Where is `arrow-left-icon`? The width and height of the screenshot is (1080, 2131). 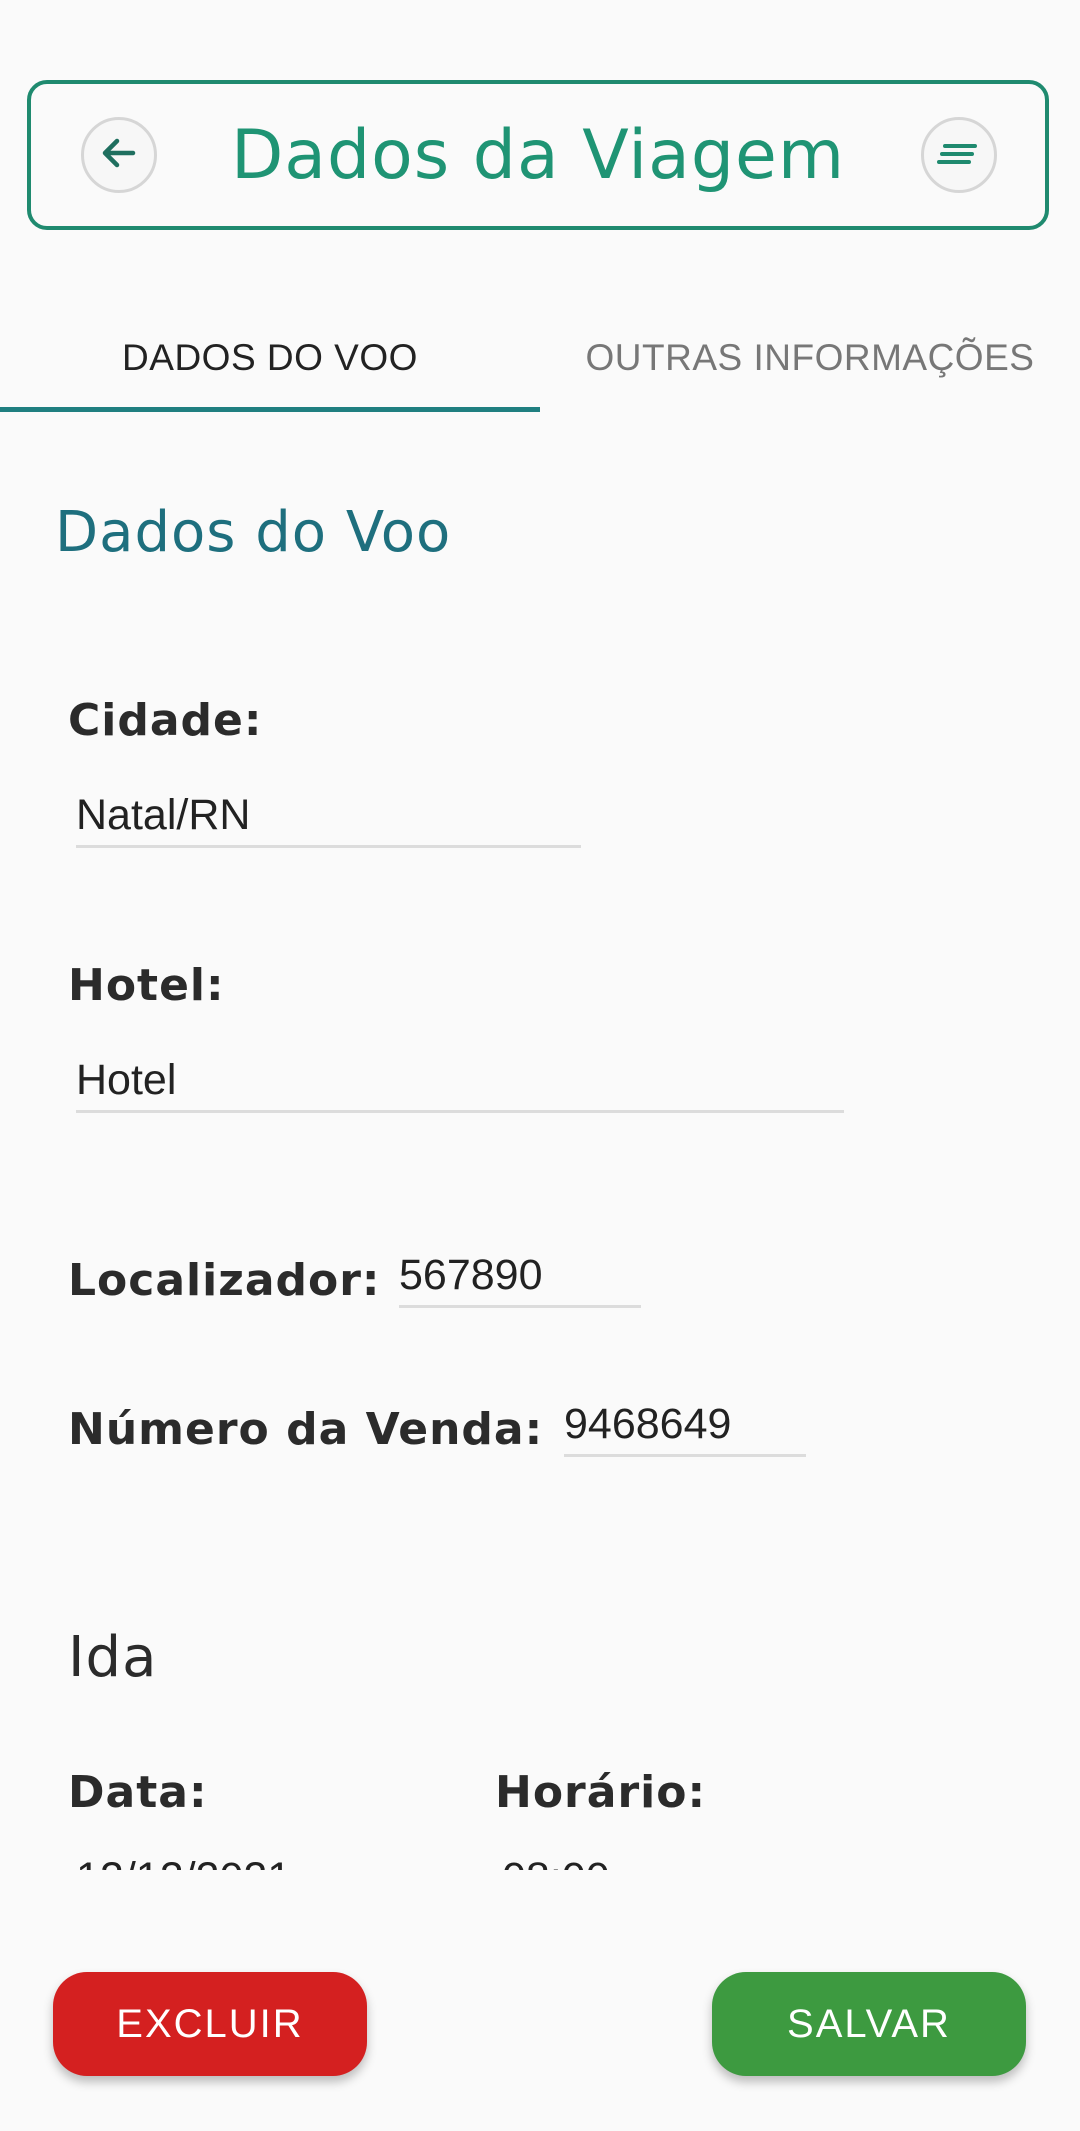 arrow-left-icon is located at coordinates (119, 155).